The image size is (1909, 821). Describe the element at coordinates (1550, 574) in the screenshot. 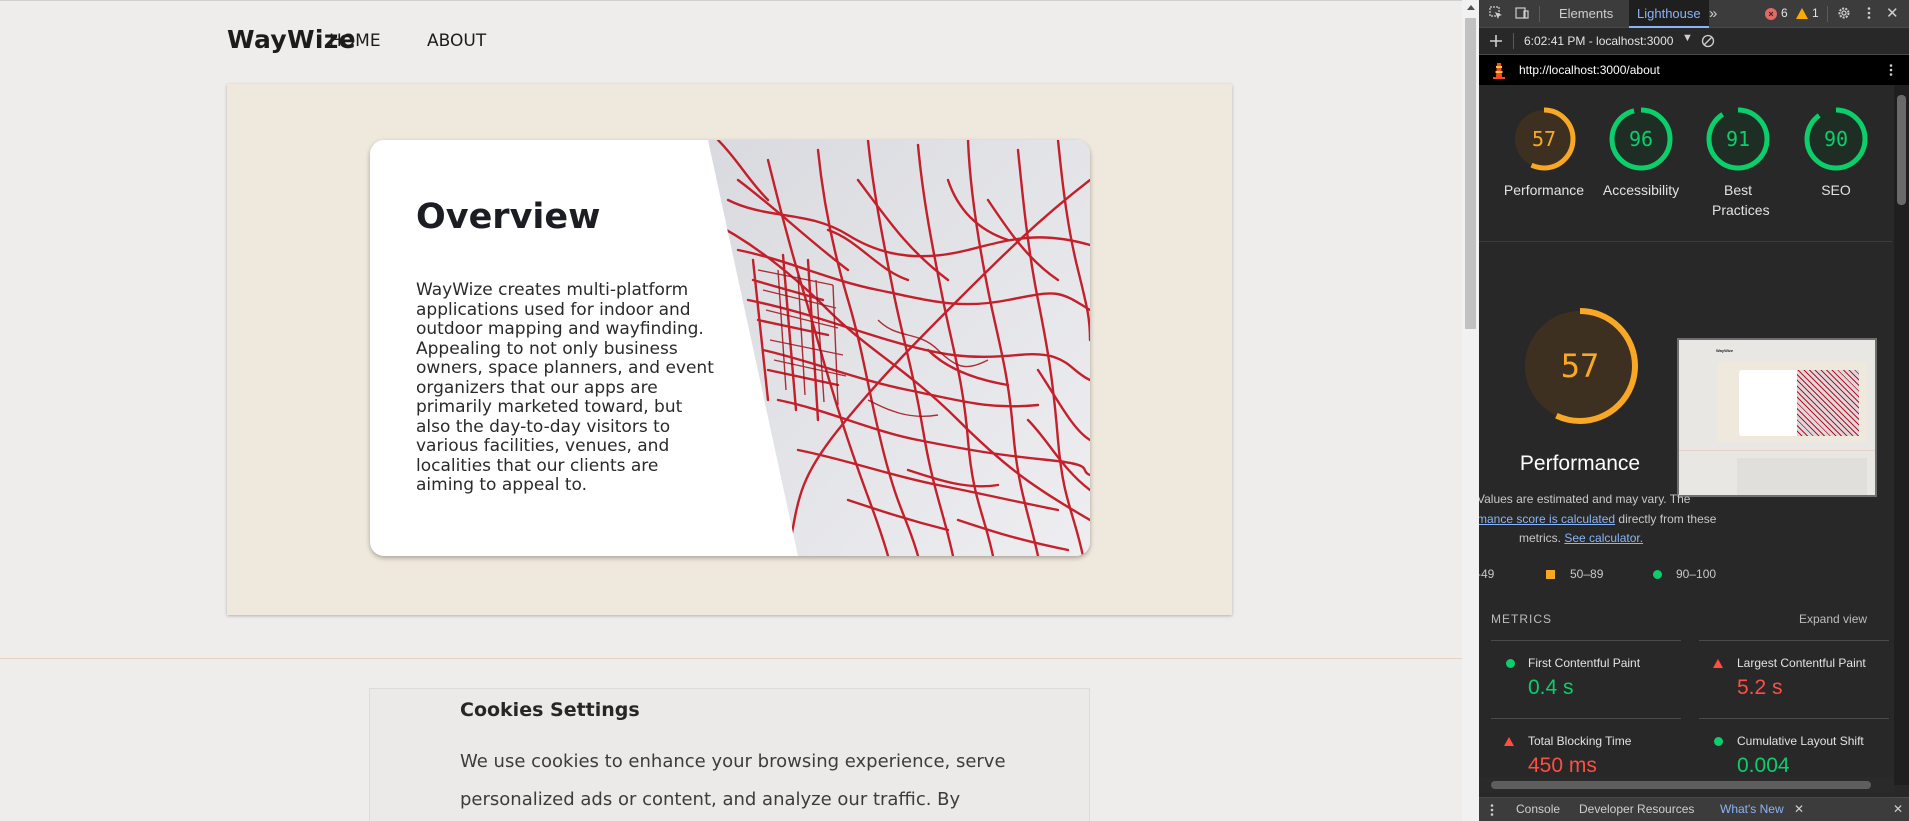

I see `legend-average-icon` at that location.